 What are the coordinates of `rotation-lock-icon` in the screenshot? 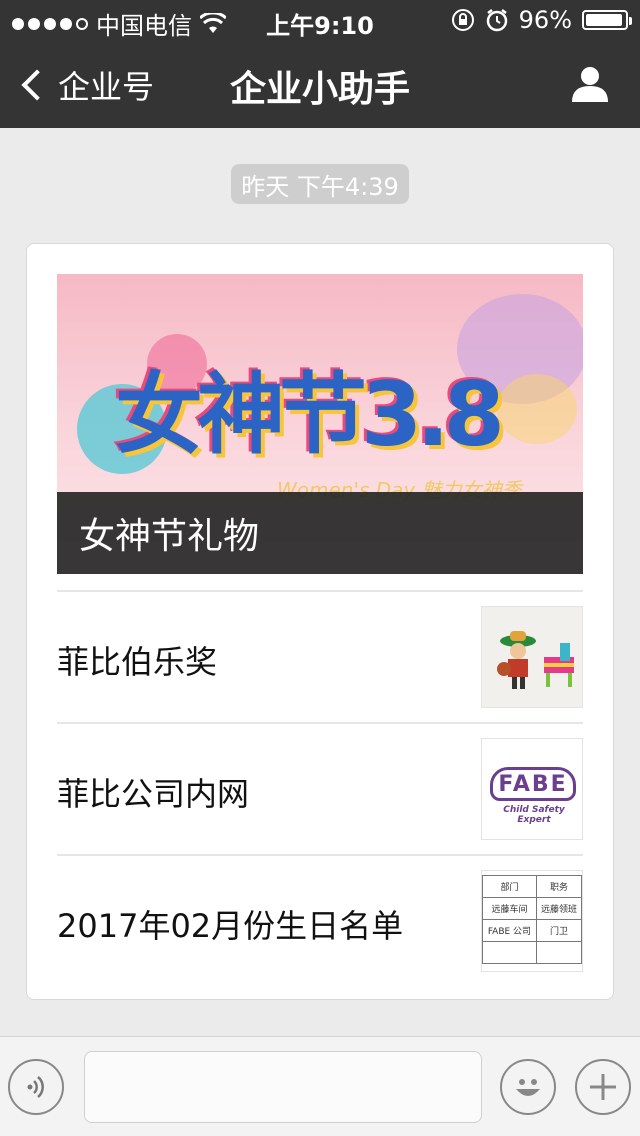 It's located at (462, 20).